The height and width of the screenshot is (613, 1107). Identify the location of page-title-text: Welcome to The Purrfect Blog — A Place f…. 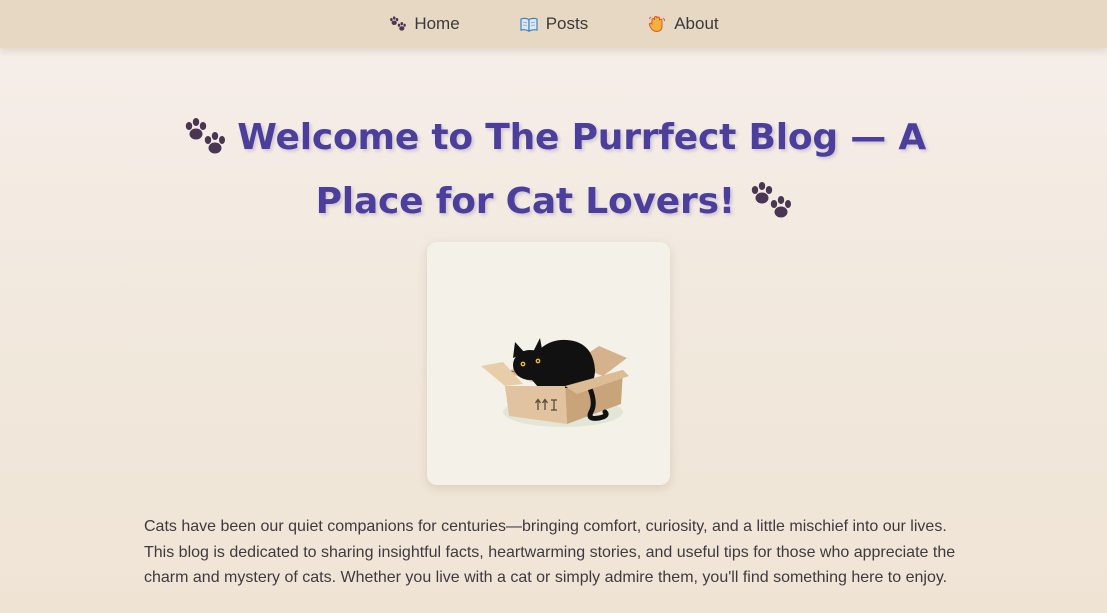
(582, 169).